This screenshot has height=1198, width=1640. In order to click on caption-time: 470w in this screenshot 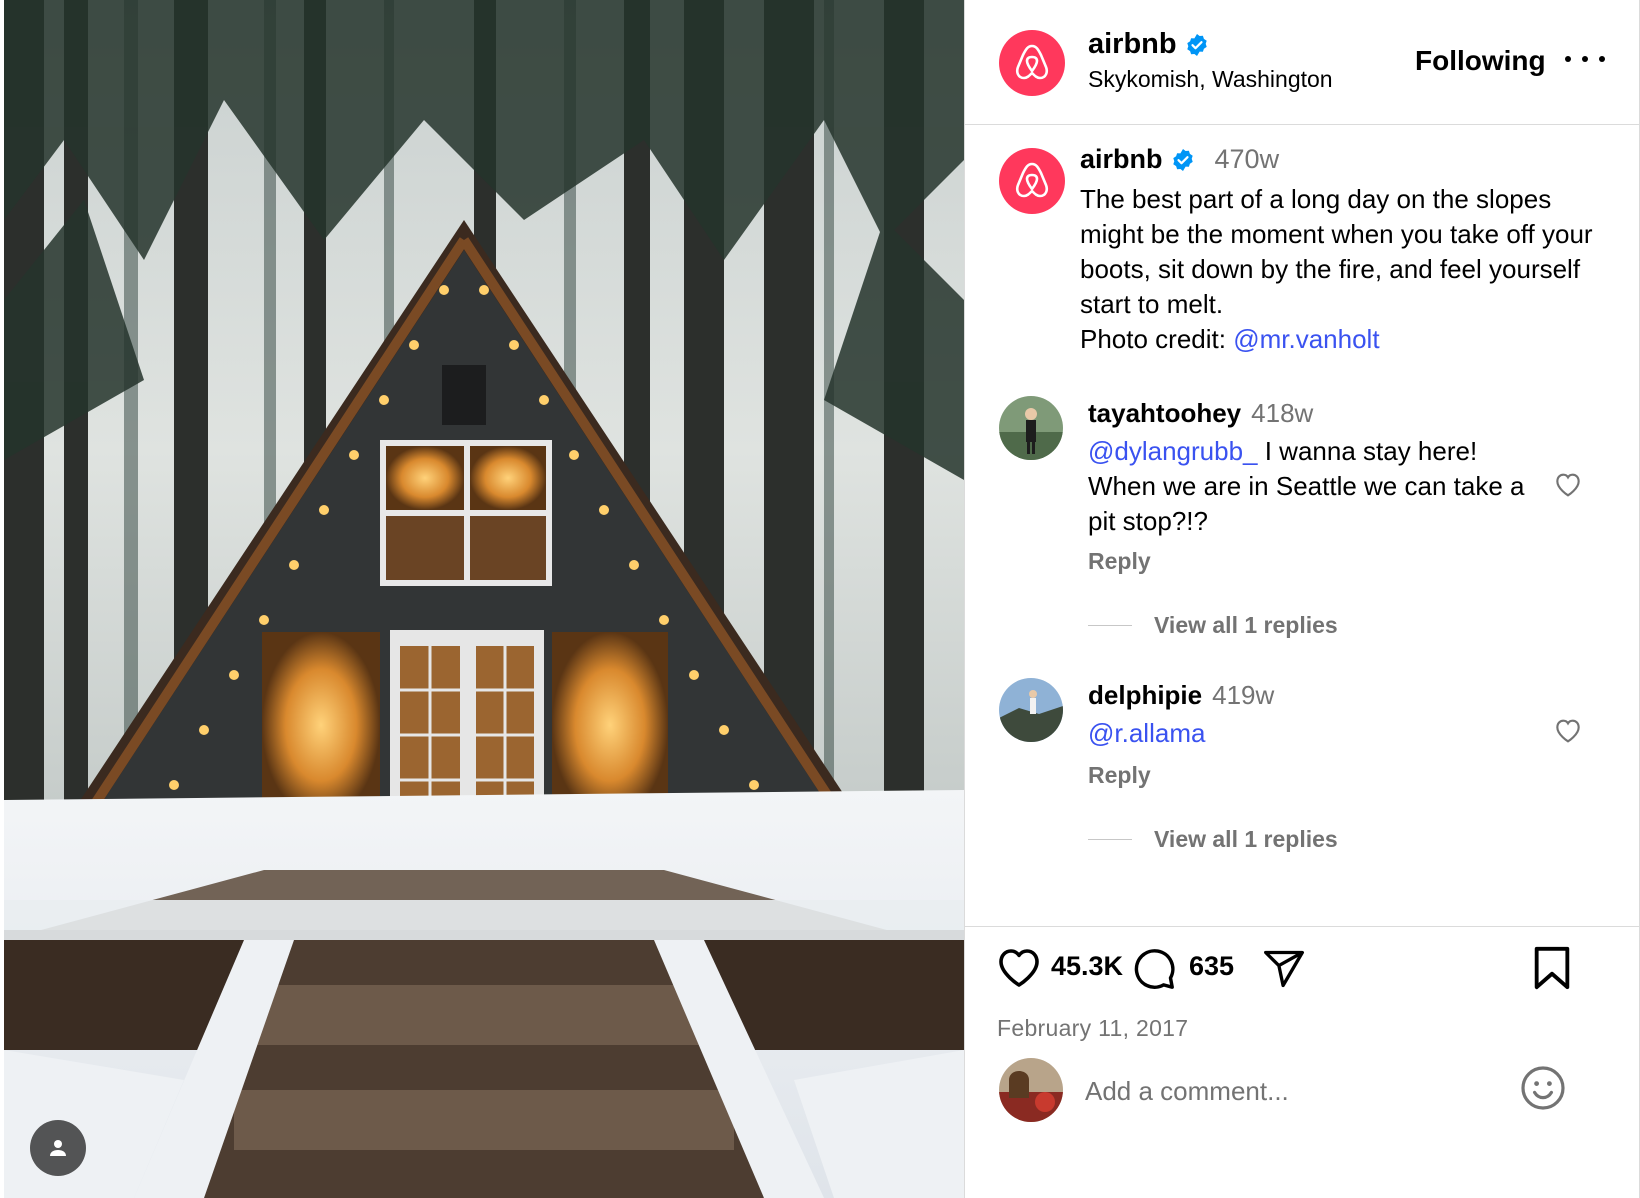, I will do `click(1247, 159)`.